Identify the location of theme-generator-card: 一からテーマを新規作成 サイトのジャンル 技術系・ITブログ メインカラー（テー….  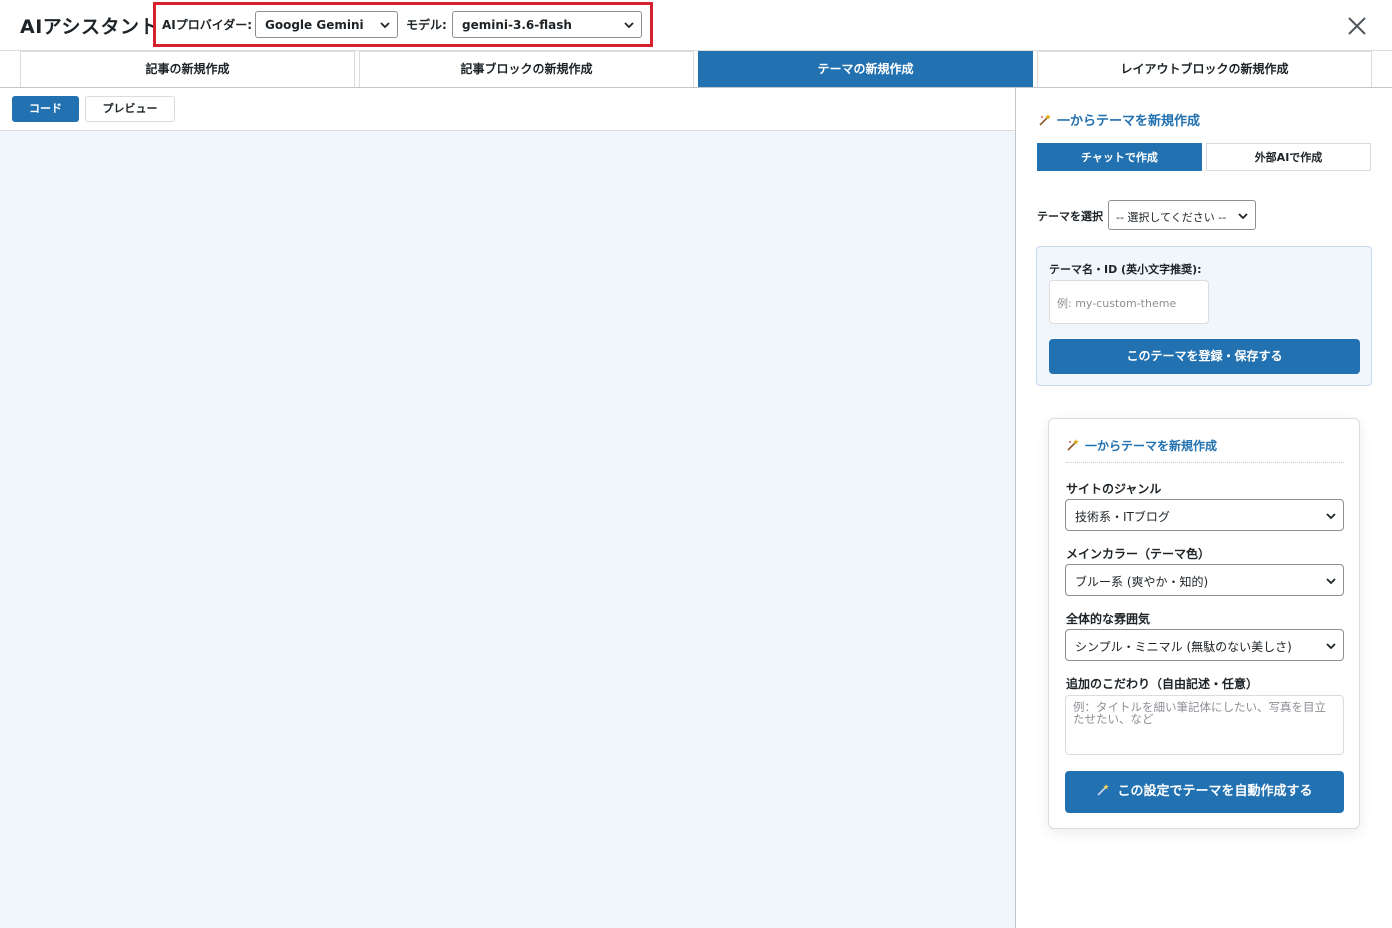
(1204, 623).